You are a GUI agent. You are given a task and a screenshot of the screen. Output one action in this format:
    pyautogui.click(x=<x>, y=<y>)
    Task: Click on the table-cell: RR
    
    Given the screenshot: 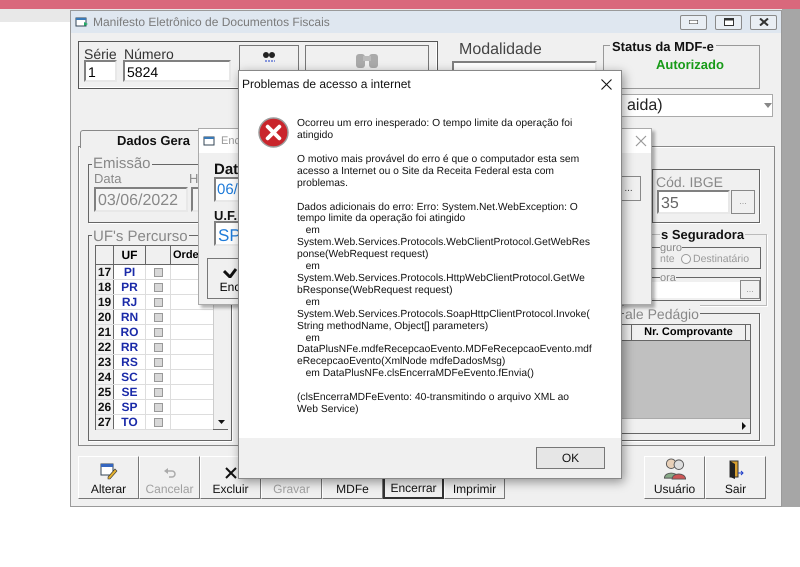 What is the action you would take?
    pyautogui.click(x=130, y=347)
    